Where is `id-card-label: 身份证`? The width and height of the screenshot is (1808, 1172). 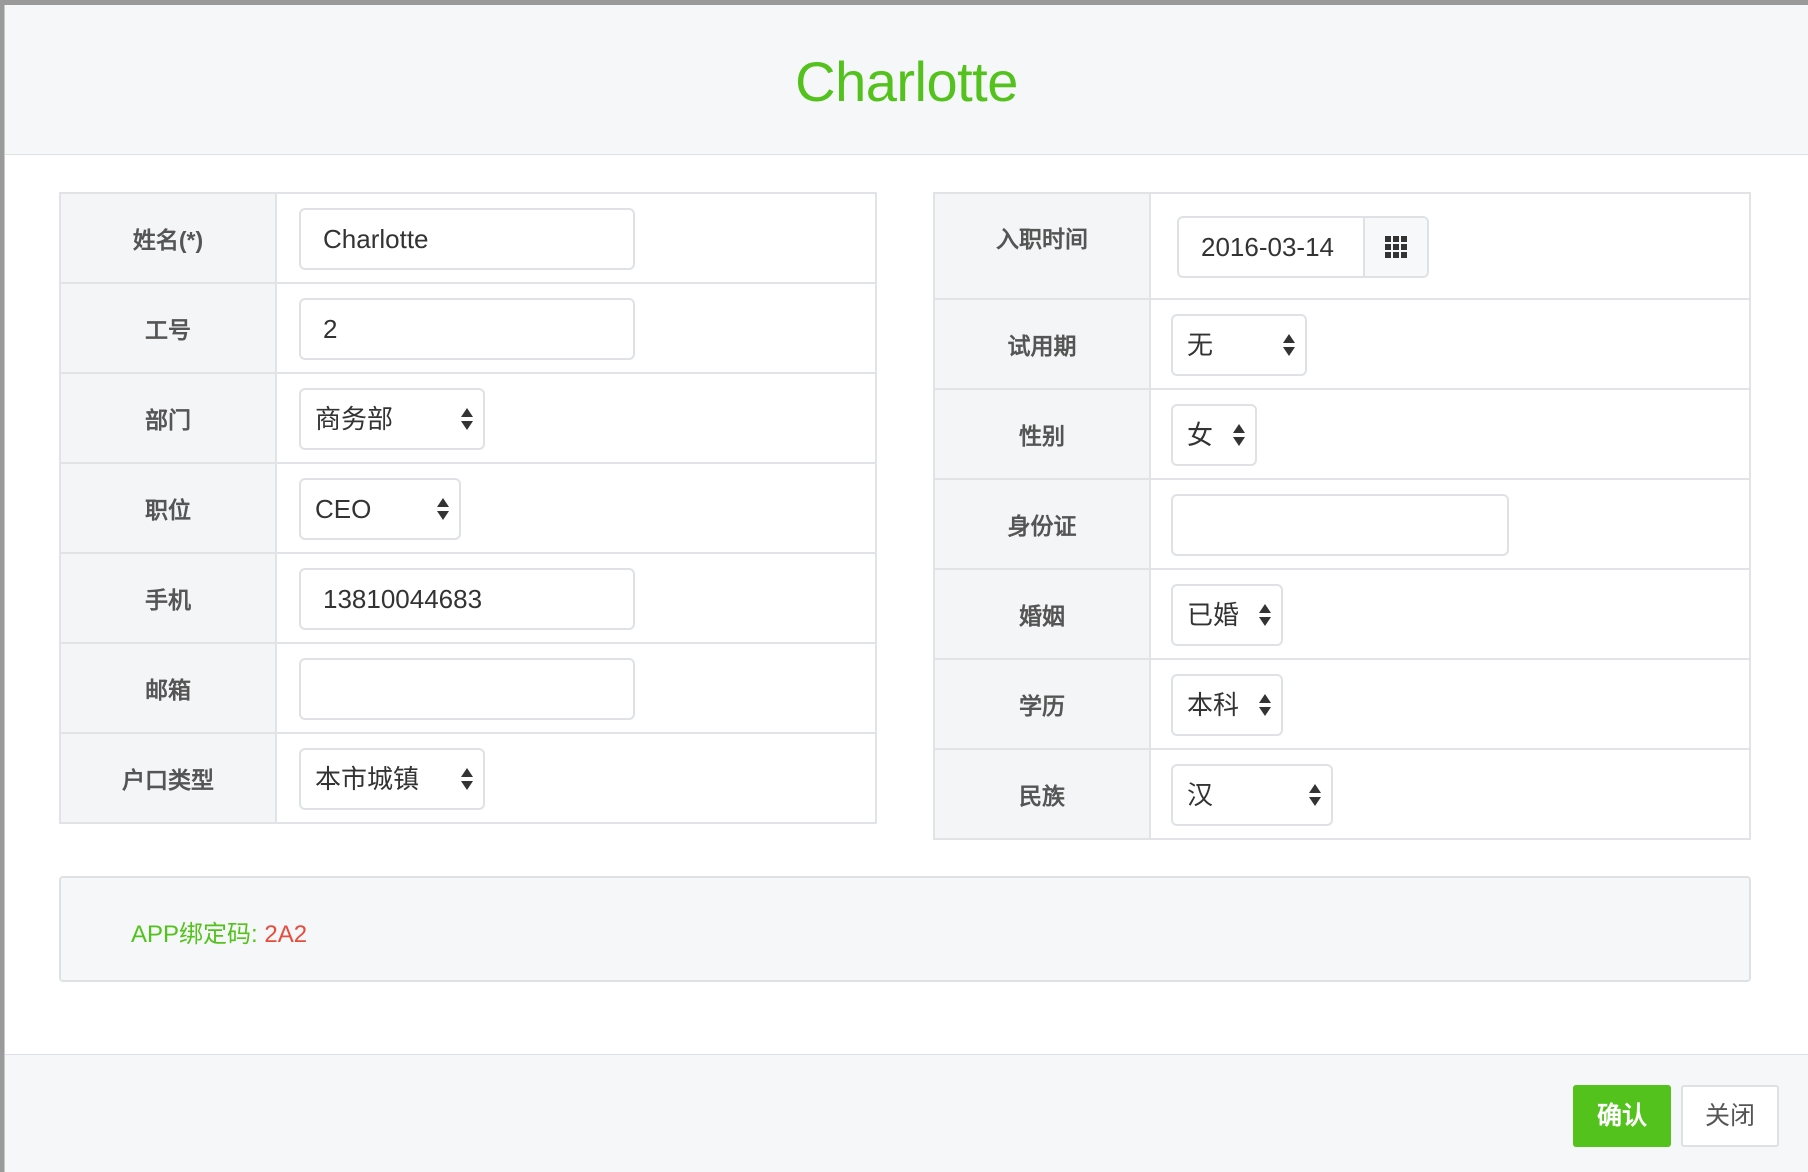
id-card-label: 身份证 is located at coordinates (1042, 524).